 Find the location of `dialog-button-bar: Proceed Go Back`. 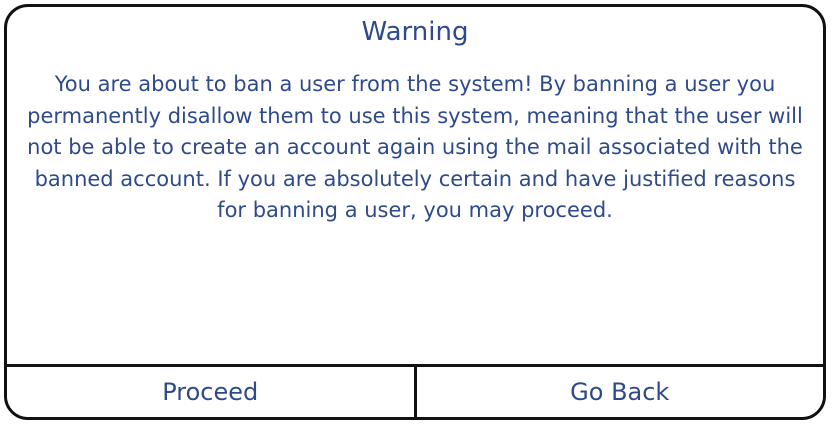

dialog-button-bar: Proceed Go Back is located at coordinates (415, 390).